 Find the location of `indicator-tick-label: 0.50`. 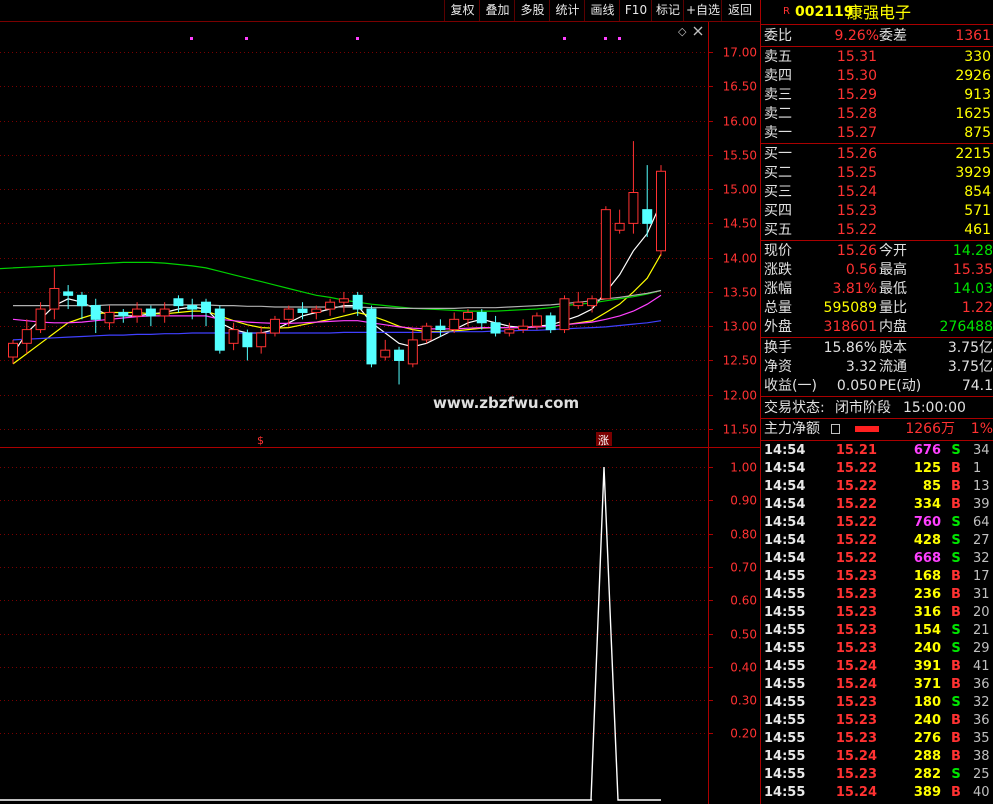

indicator-tick-label: 0.50 is located at coordinates (743, 635).